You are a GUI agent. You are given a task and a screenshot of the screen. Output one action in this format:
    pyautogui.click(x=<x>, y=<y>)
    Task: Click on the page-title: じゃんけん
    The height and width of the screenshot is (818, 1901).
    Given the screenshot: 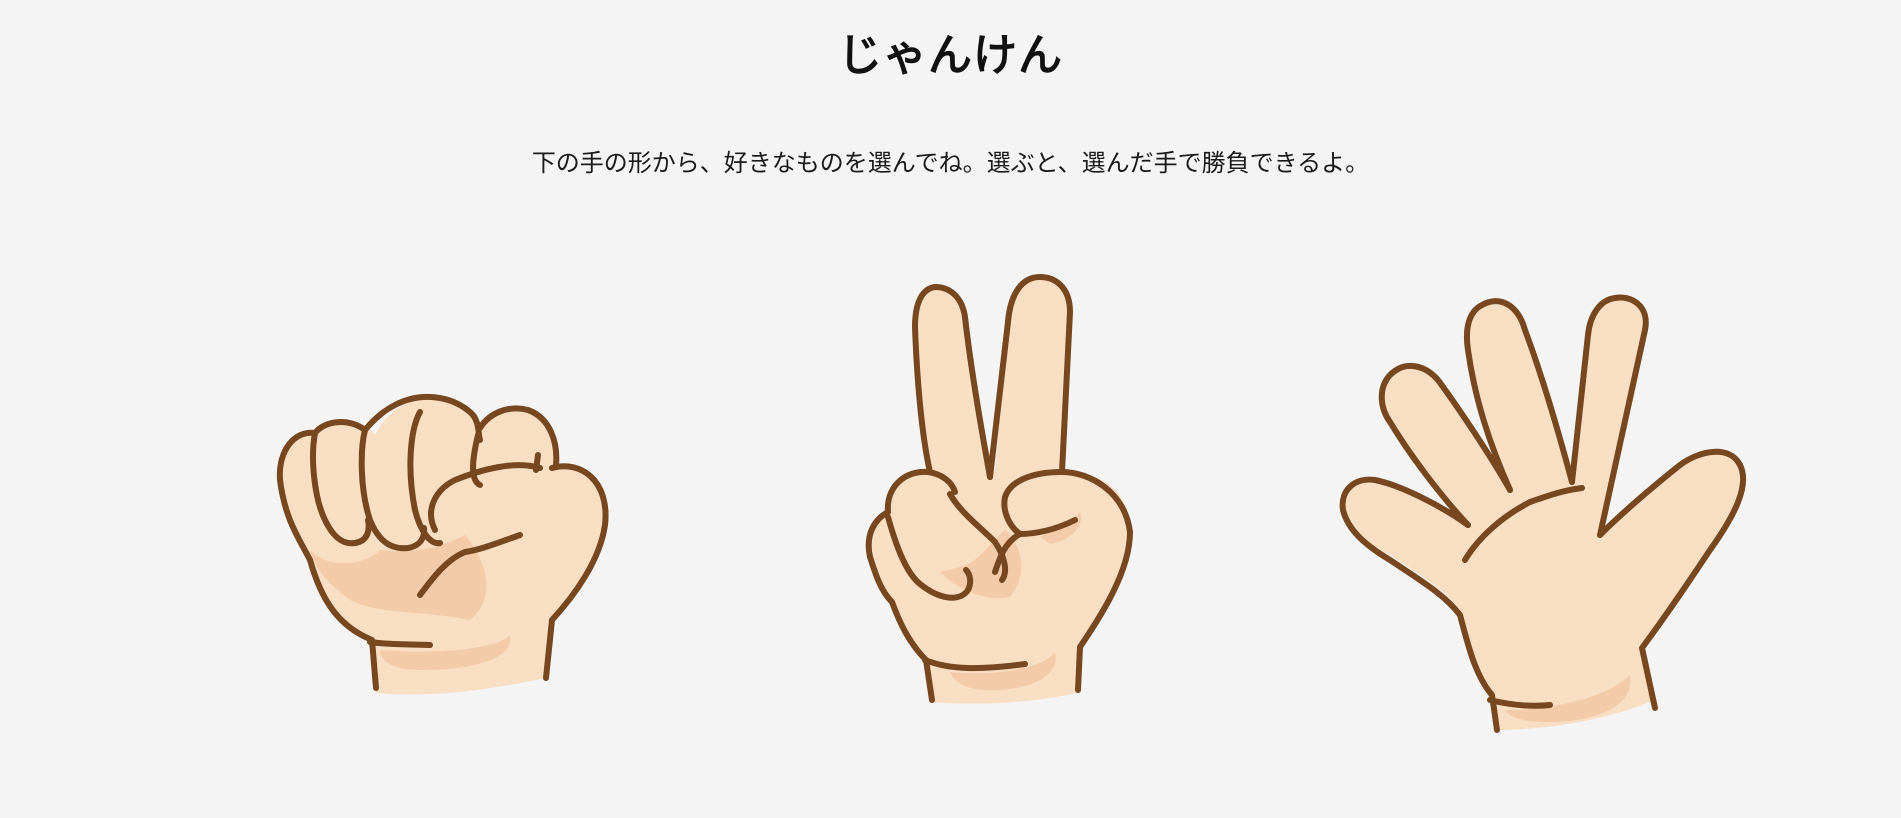 What is the action you would take?
    pyautogui.click(x=950, y=55)
    